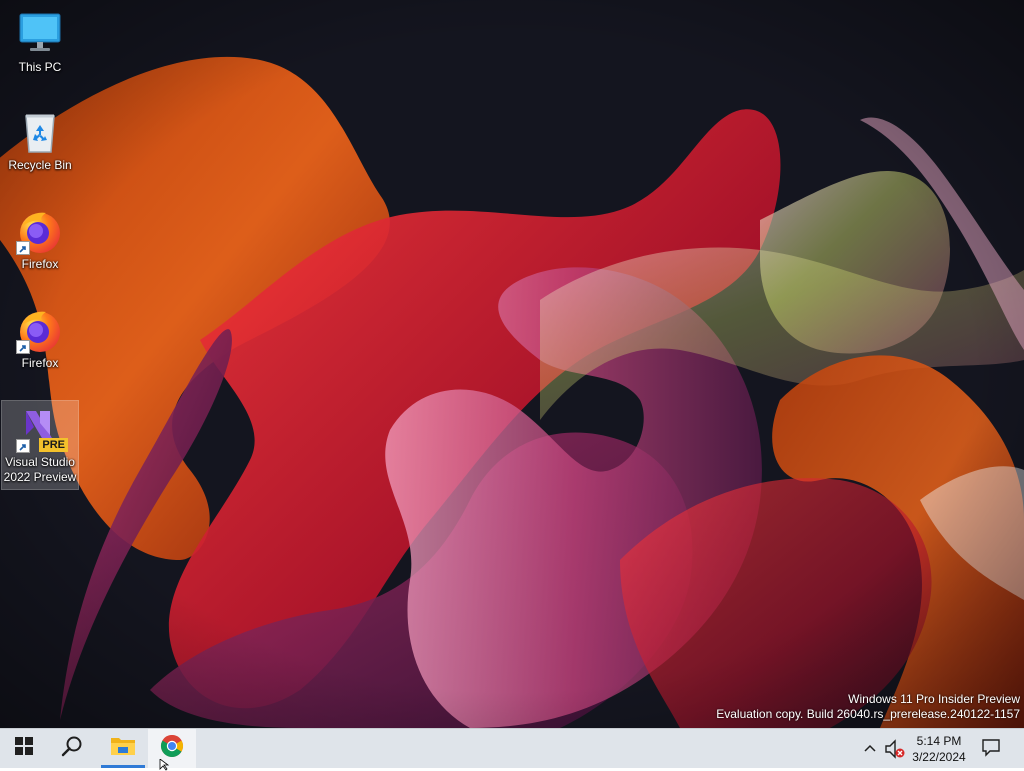  What do you see at coordinates (895, 749) in the screenshot?
I see `volume-button` at bounding box center [895, 749].